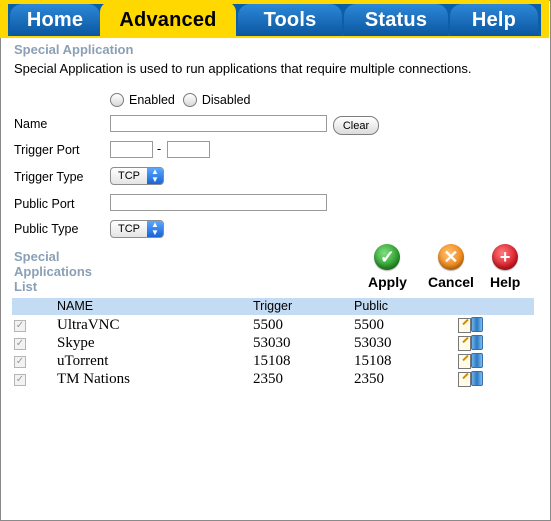 The image size is (551, 521). What do you see at coordinates (373, 343) in the screenshot?
I see `row-public: 53030` at bounding box center [373, 343].